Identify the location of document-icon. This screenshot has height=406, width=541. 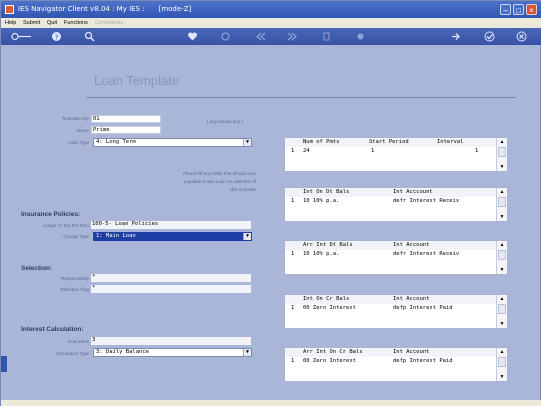
(326, 36).